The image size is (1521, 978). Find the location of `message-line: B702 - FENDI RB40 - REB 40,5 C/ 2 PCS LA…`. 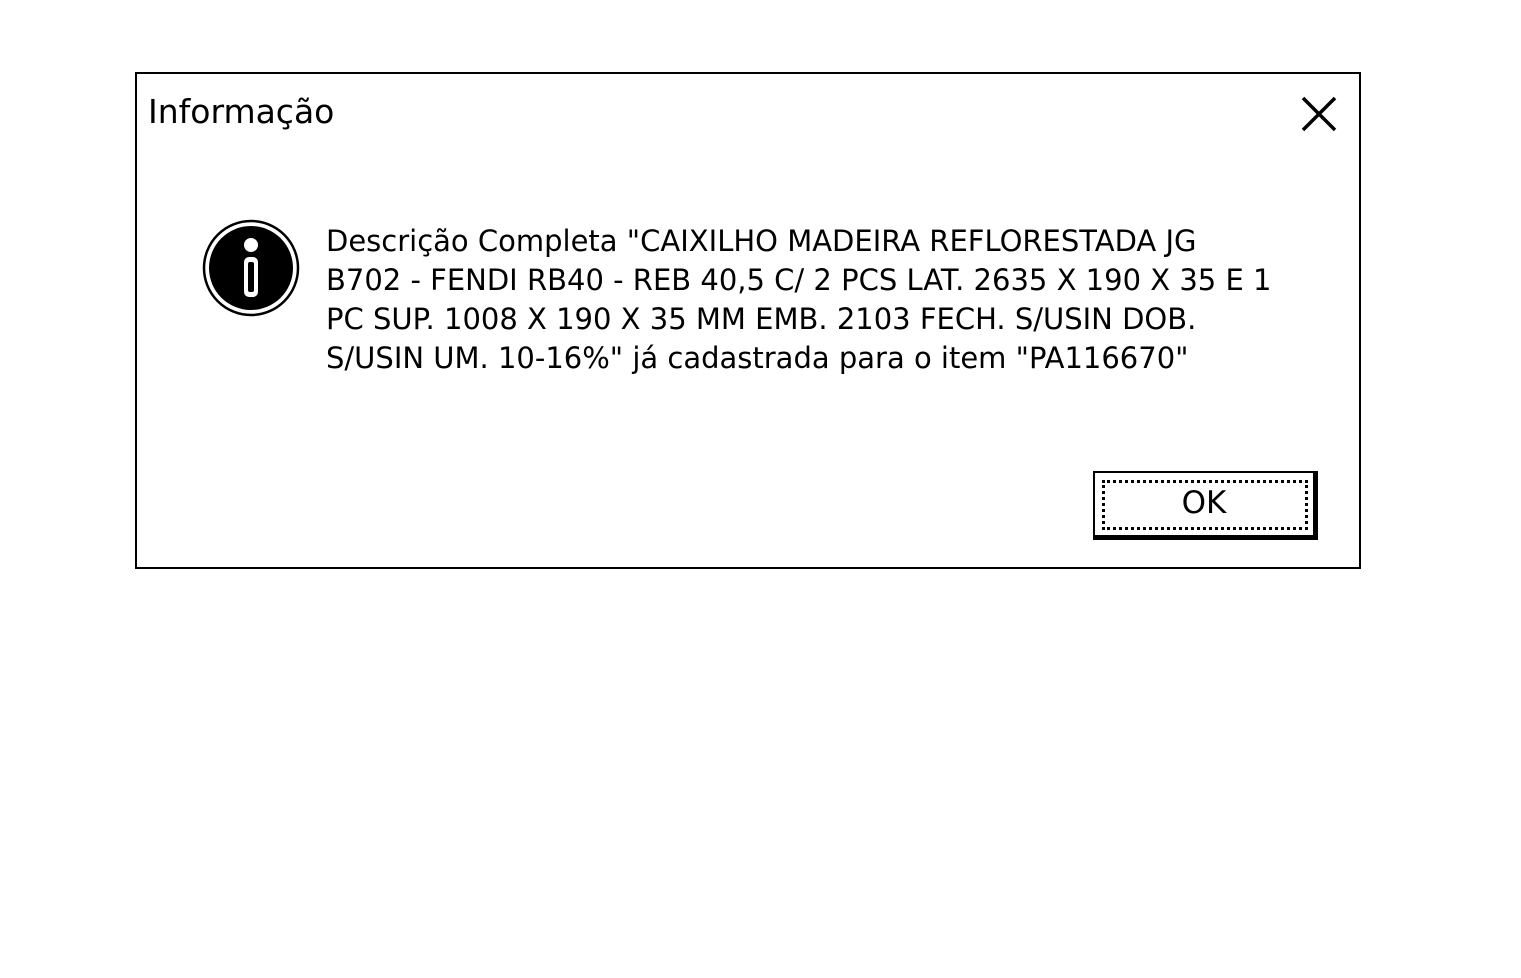

message-line: B702 - FENDI RB40 - REB 40,5 C/ 2 PCS LA… is located at coordinates (799, 280).